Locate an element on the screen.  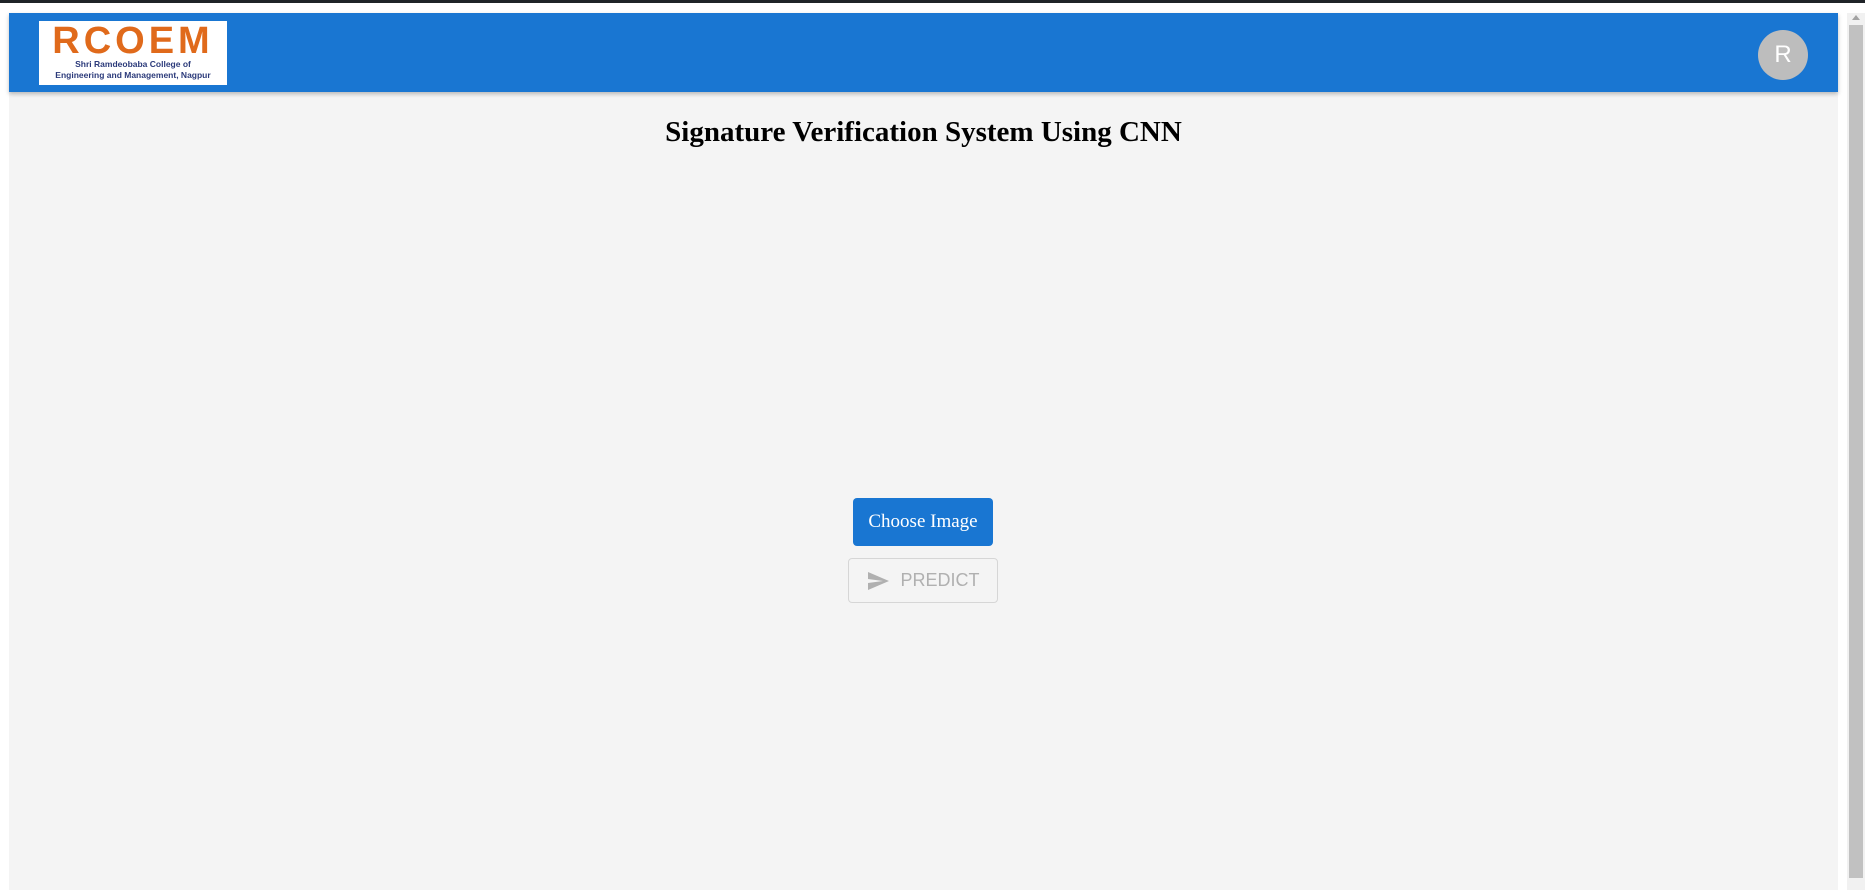
predict-label: PREDICT is located at coordinates (940, 580).